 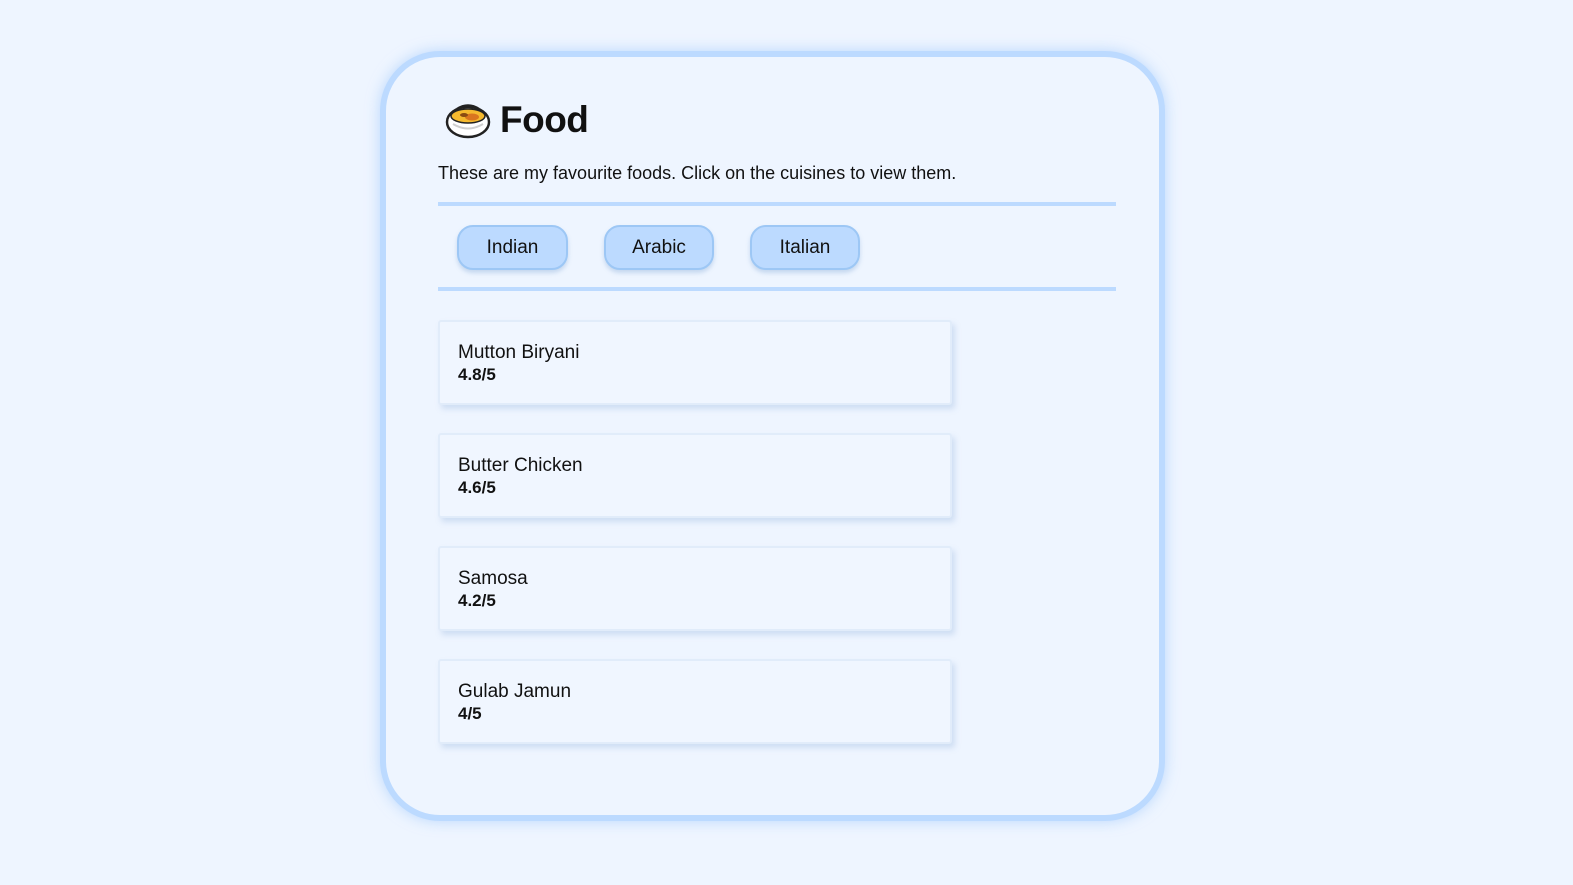 I want to click on food-rating: 4.8/5, so click(x=477, y=374).